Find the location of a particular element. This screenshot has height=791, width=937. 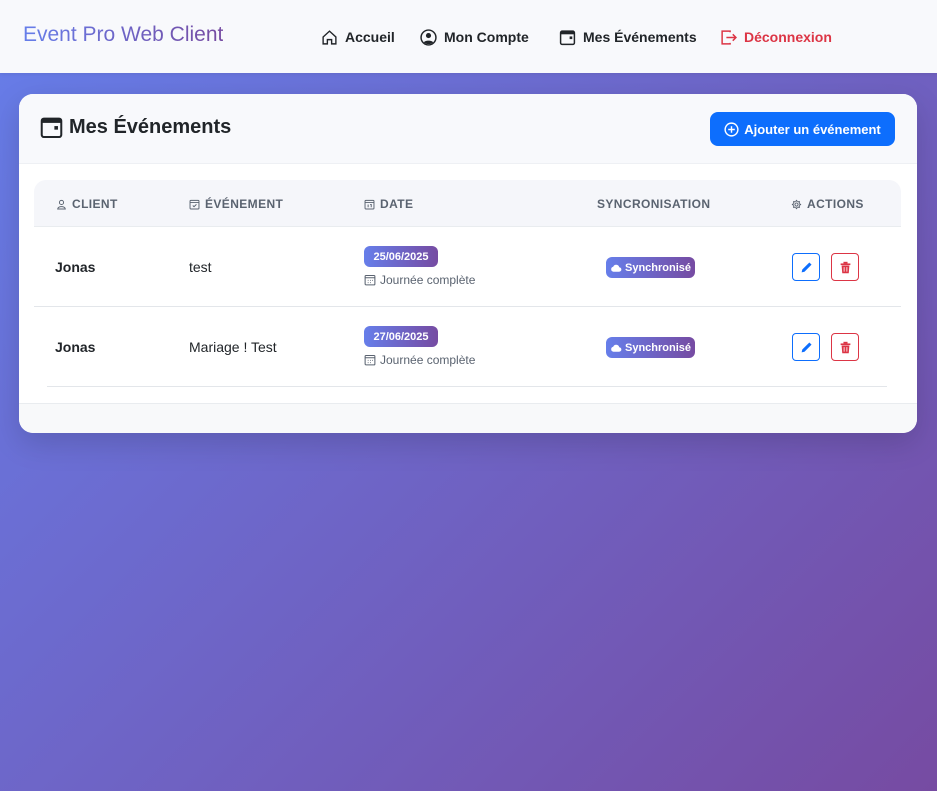

gear-icon is located at coordinates (796, 204).